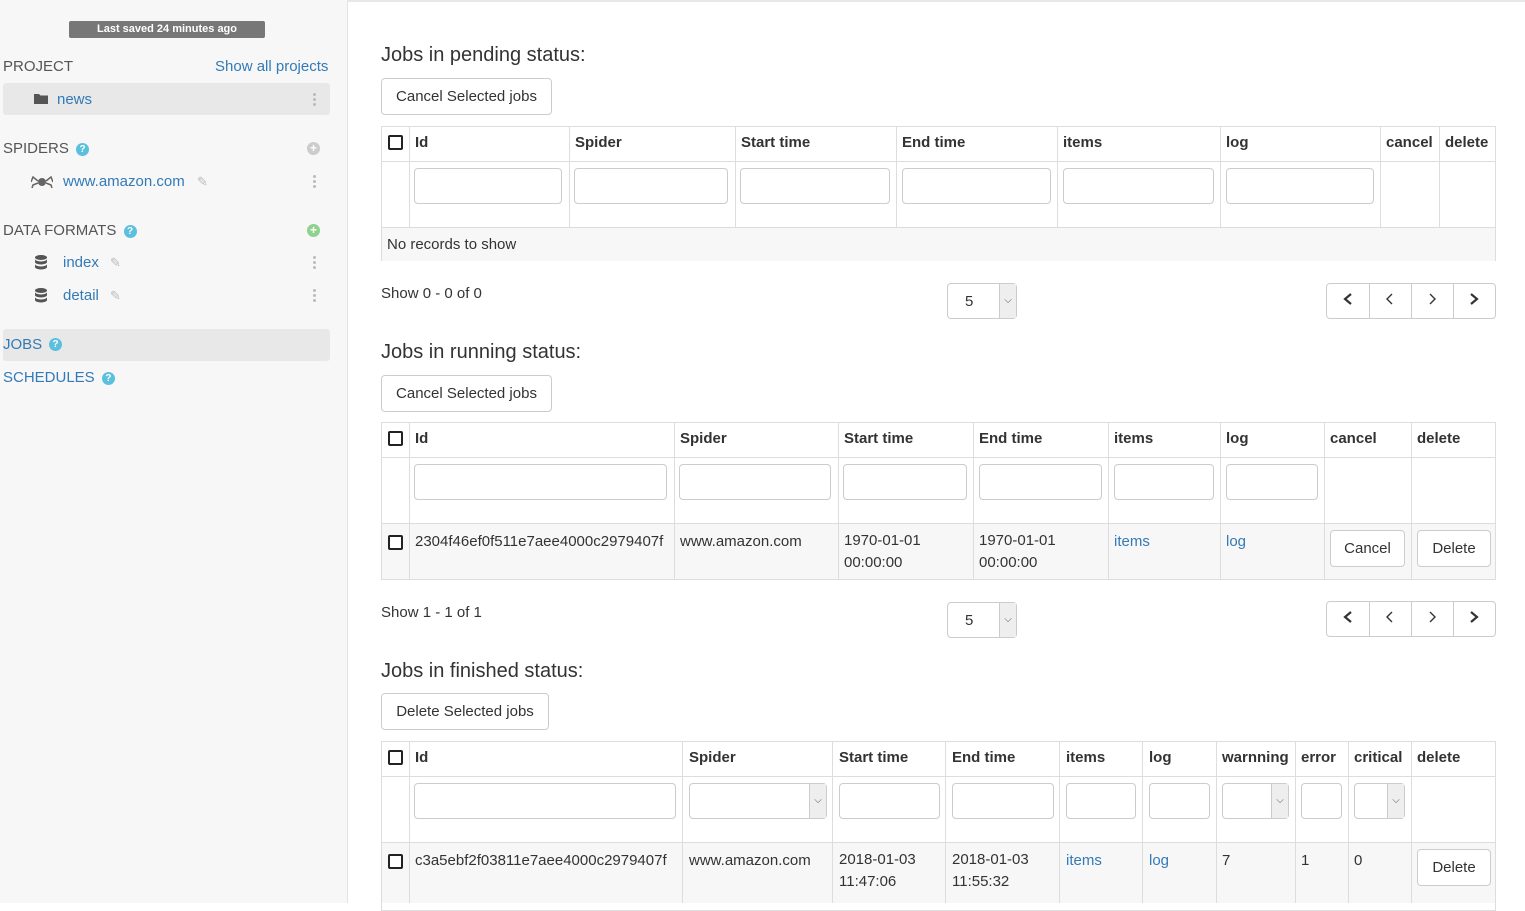 Image resolution: width=1525 pixels, height=911 pixels. I want to click on finished-col-delete: delete, so click(1453, 759).